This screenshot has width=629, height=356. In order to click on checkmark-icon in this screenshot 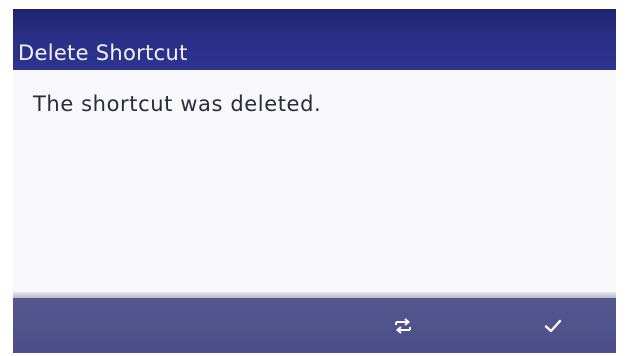, I will do `click(553, 326)`.